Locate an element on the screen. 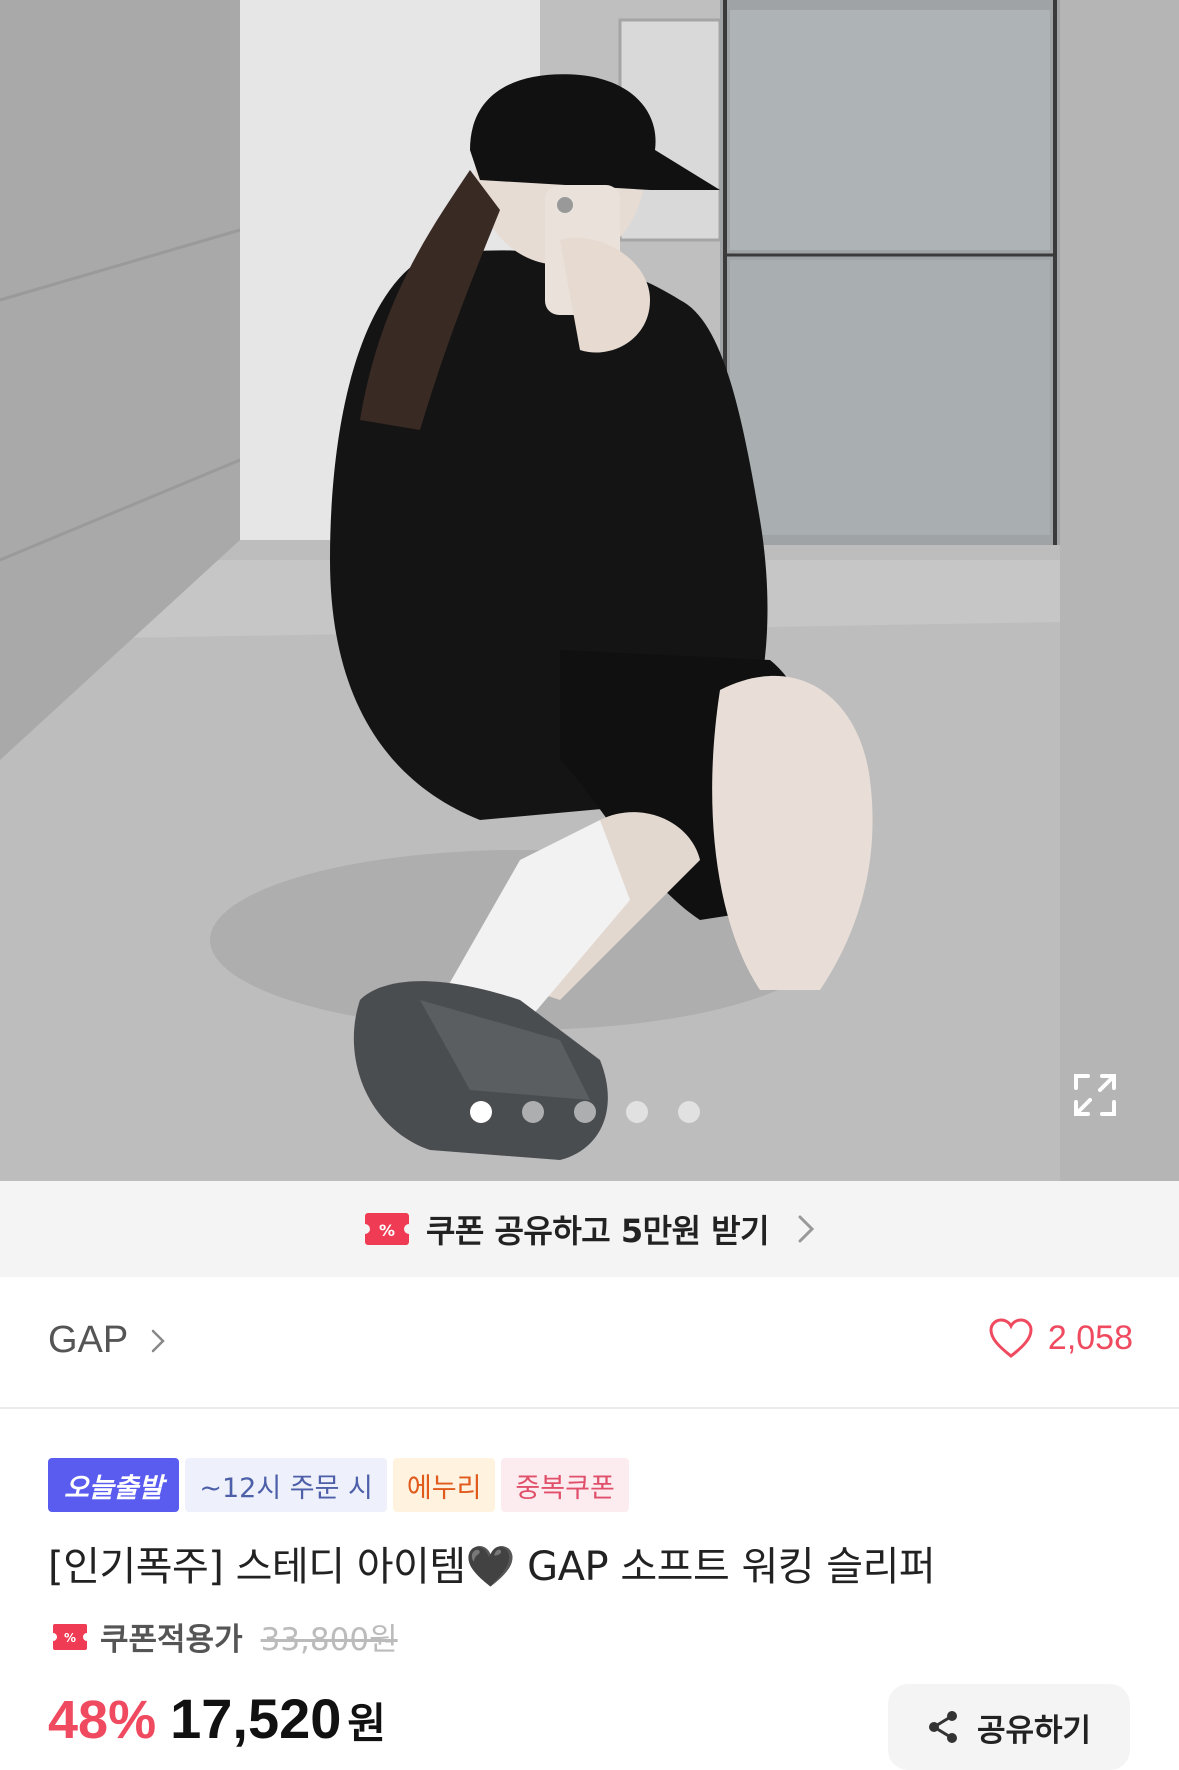 The height and width of the screenshot is (1770, 1179). original-price: 33,800원 is located at coordinates (329, 1640).